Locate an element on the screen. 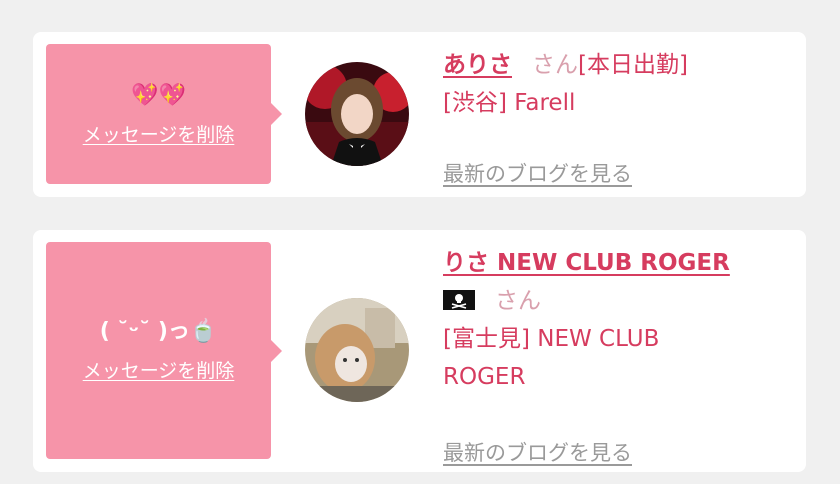  shop-location: [渋谷] Farell is located at coordinates (509, 103).